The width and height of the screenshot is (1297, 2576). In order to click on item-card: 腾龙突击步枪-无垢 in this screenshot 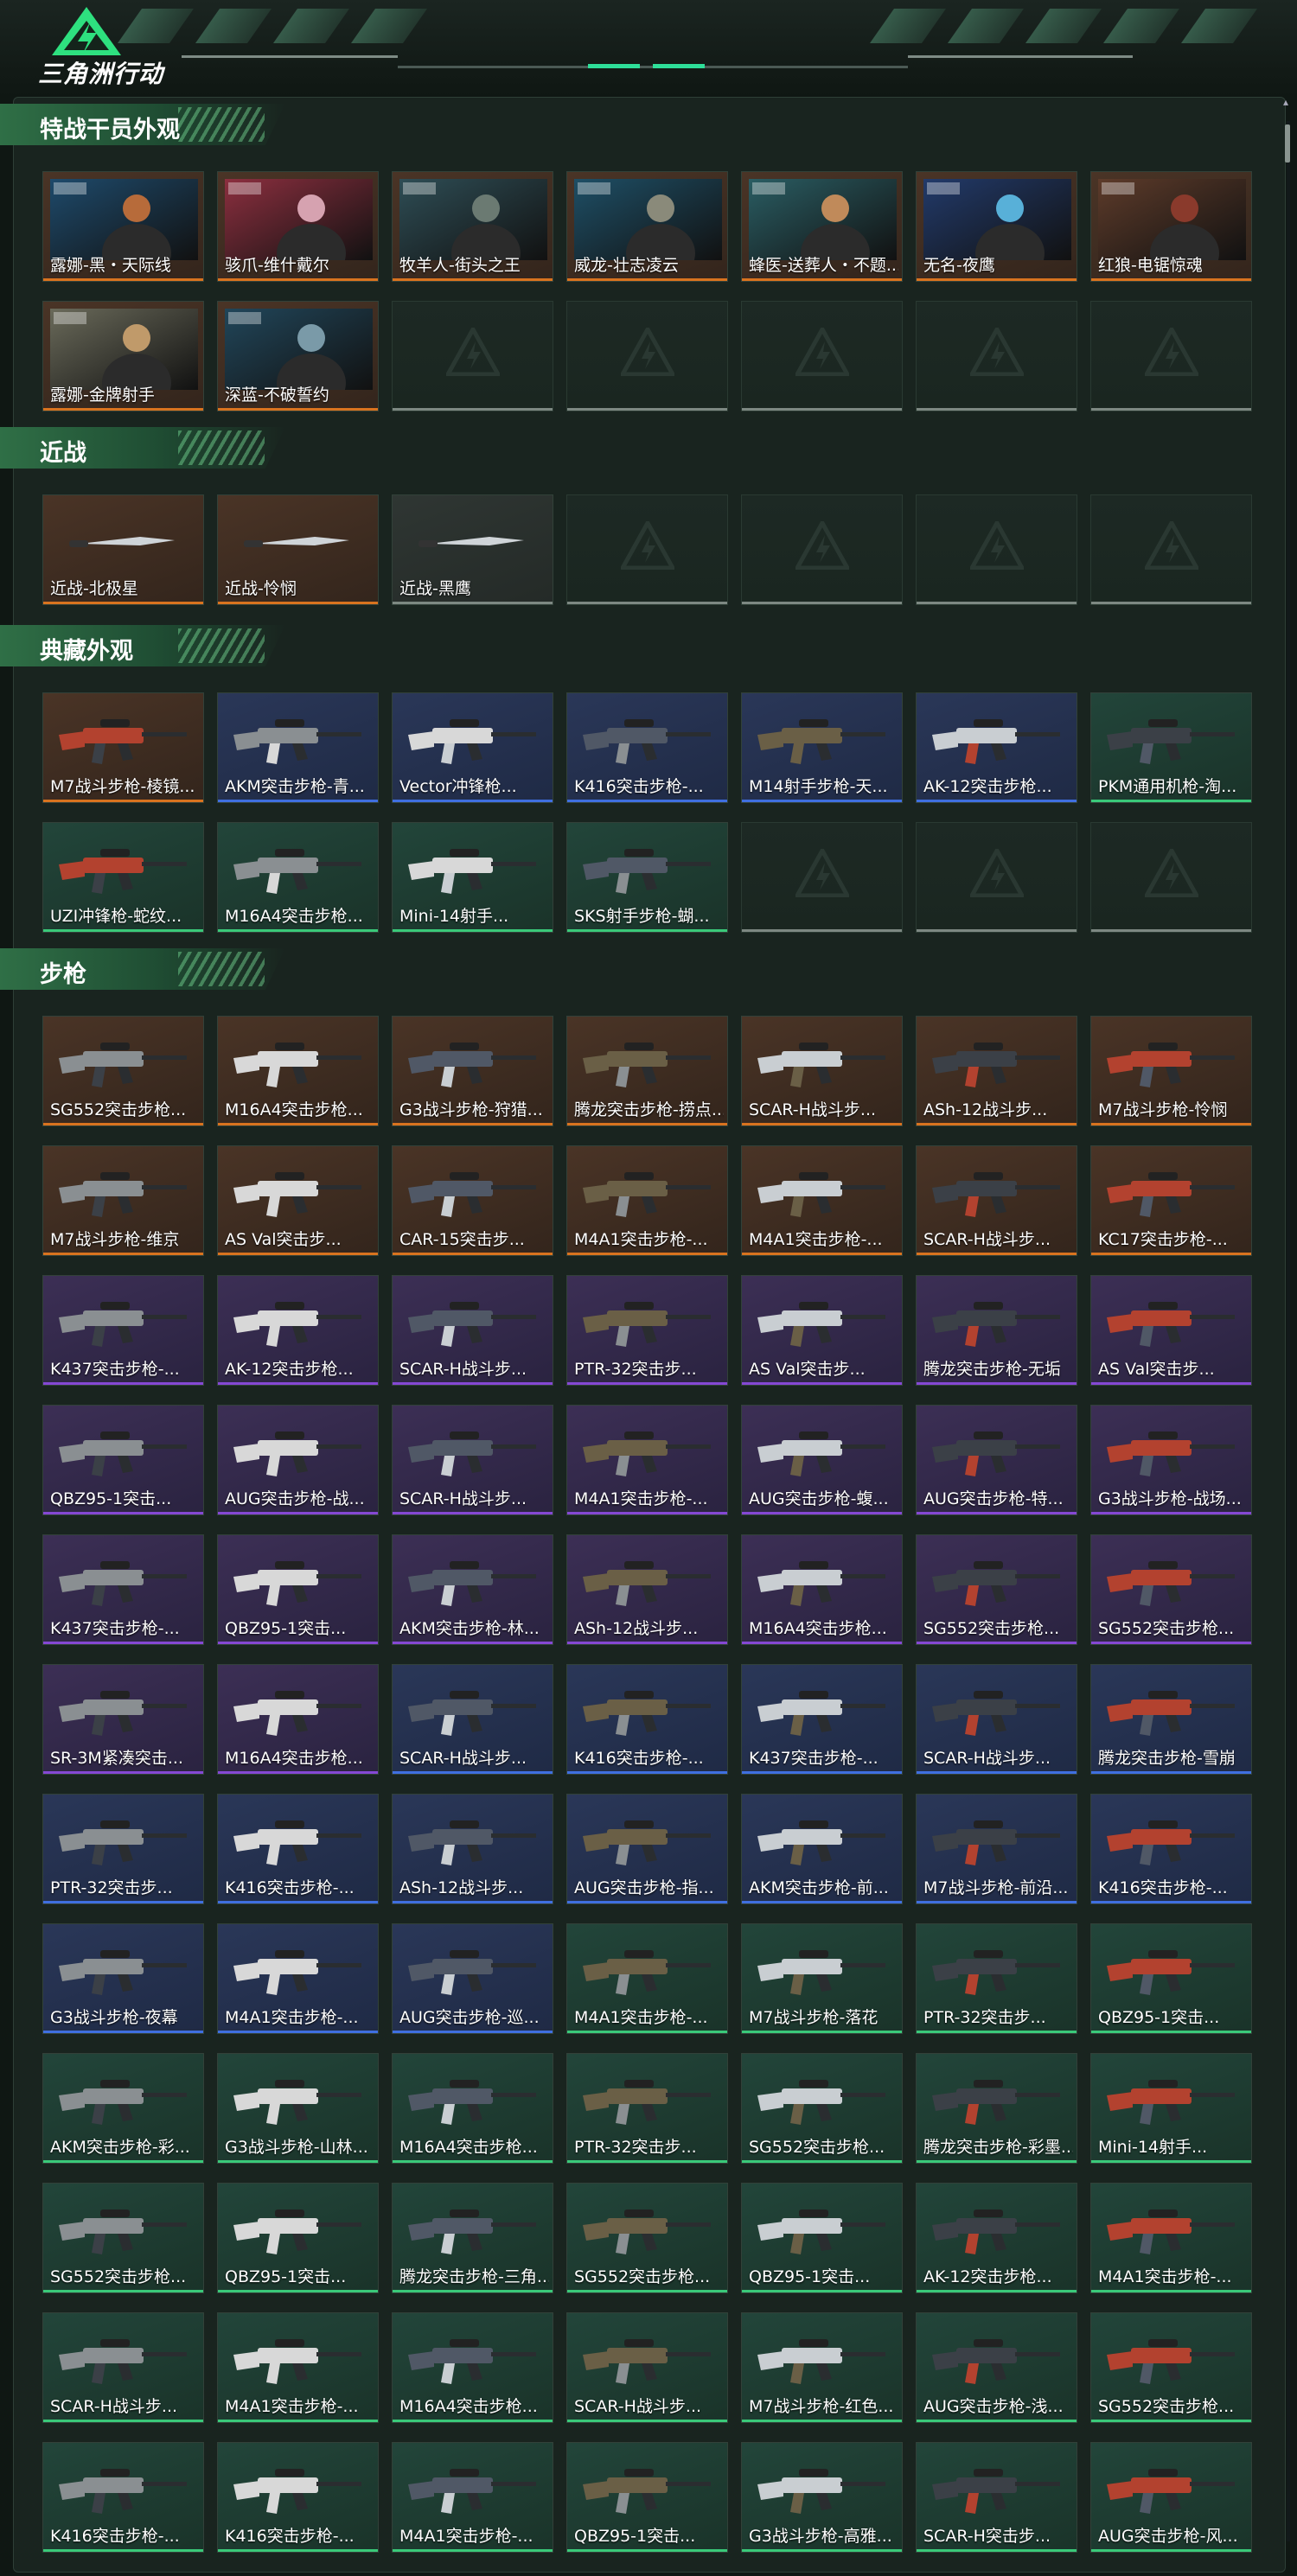, I will do `click(997, 1330)`.